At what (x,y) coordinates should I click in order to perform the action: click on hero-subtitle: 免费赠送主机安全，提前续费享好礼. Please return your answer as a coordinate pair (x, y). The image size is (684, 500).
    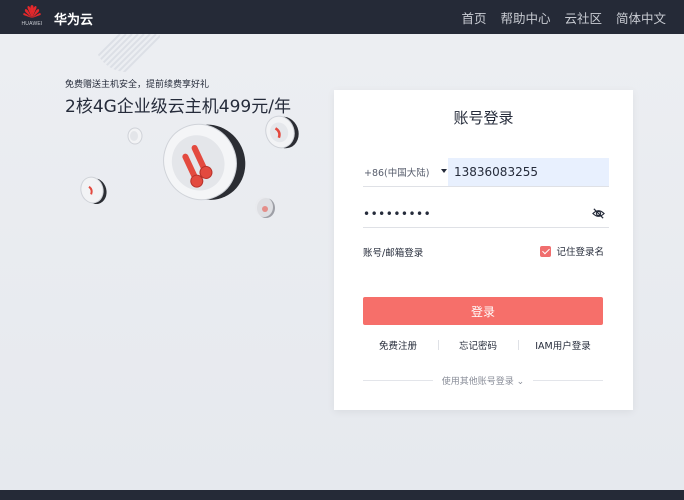
    Looking at the image, I should click on (137, 85).